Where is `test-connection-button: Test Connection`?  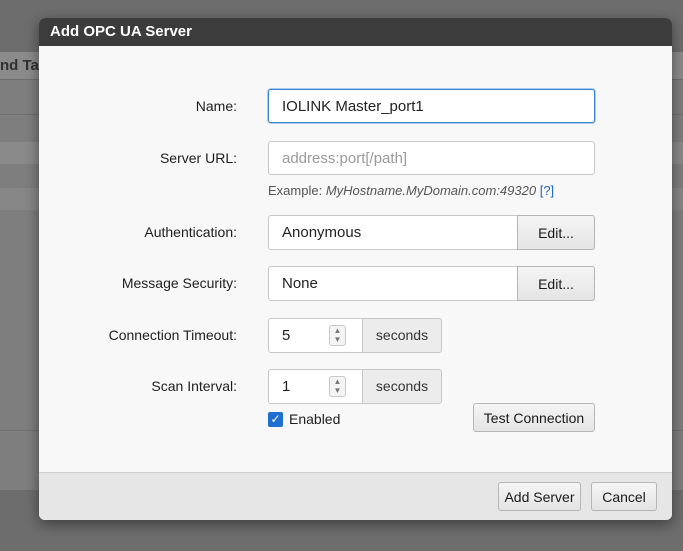 test-connection-button: Test Connection is located at coordinates (534, 417).